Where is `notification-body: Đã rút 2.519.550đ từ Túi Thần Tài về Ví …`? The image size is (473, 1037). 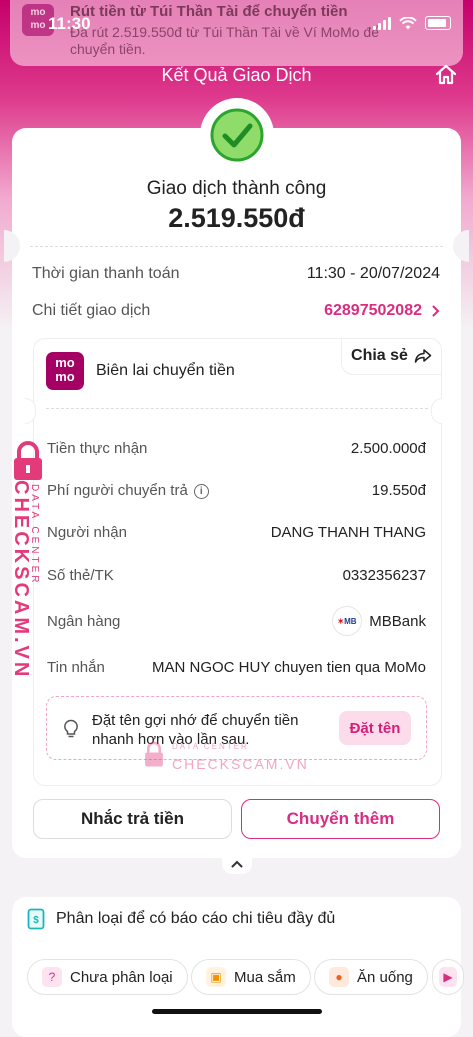 notification-body: Đã rút 2.519.550đ từ Túi Thần Tài về Ví … is located at coordinates (224, 40).